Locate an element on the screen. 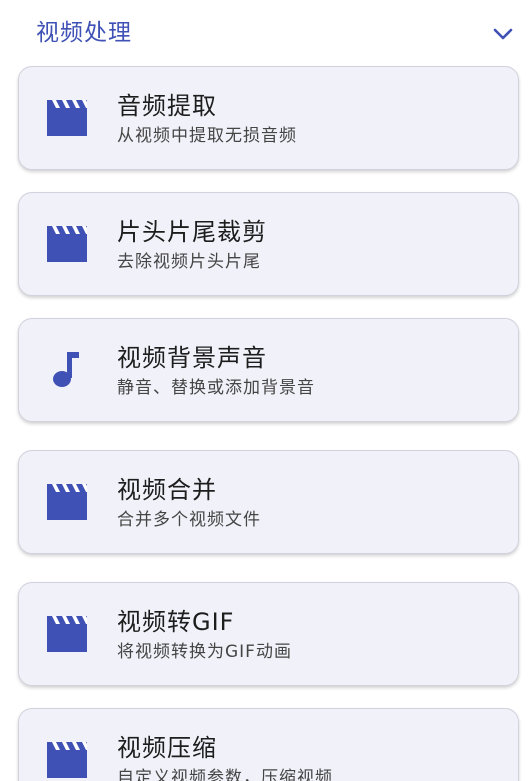 The width and height of the screenshot is (529, 781). tool-card-audio-extract: 音频提取 从视频中提取无损音频 is located at coordinates (268, 118).